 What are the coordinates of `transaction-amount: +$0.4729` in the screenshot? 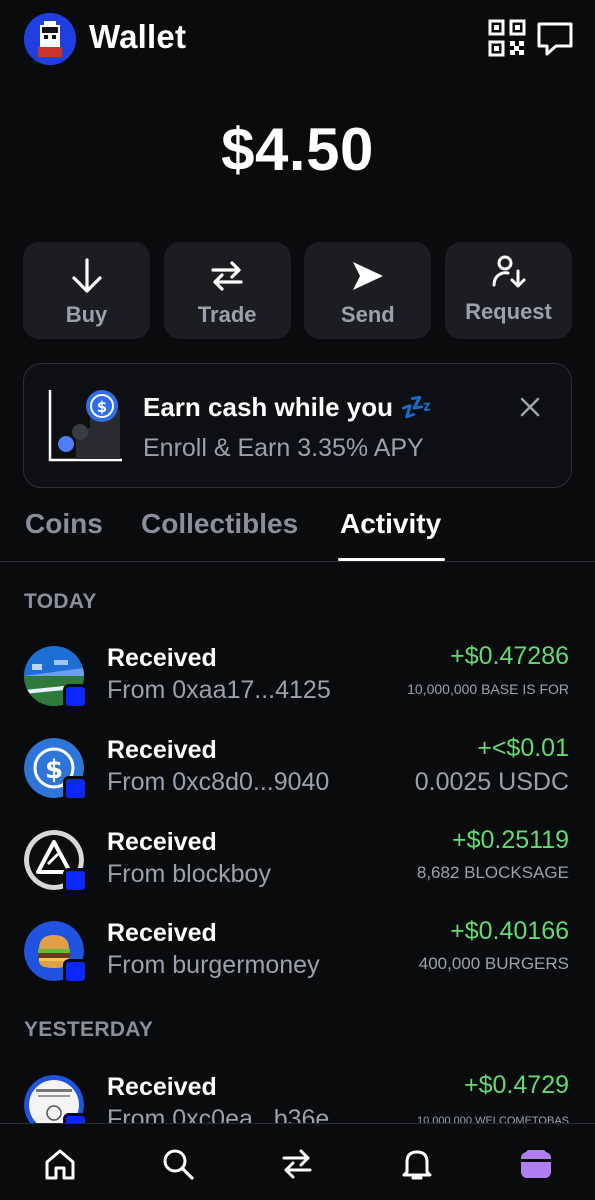 It's located at (516, 1085).